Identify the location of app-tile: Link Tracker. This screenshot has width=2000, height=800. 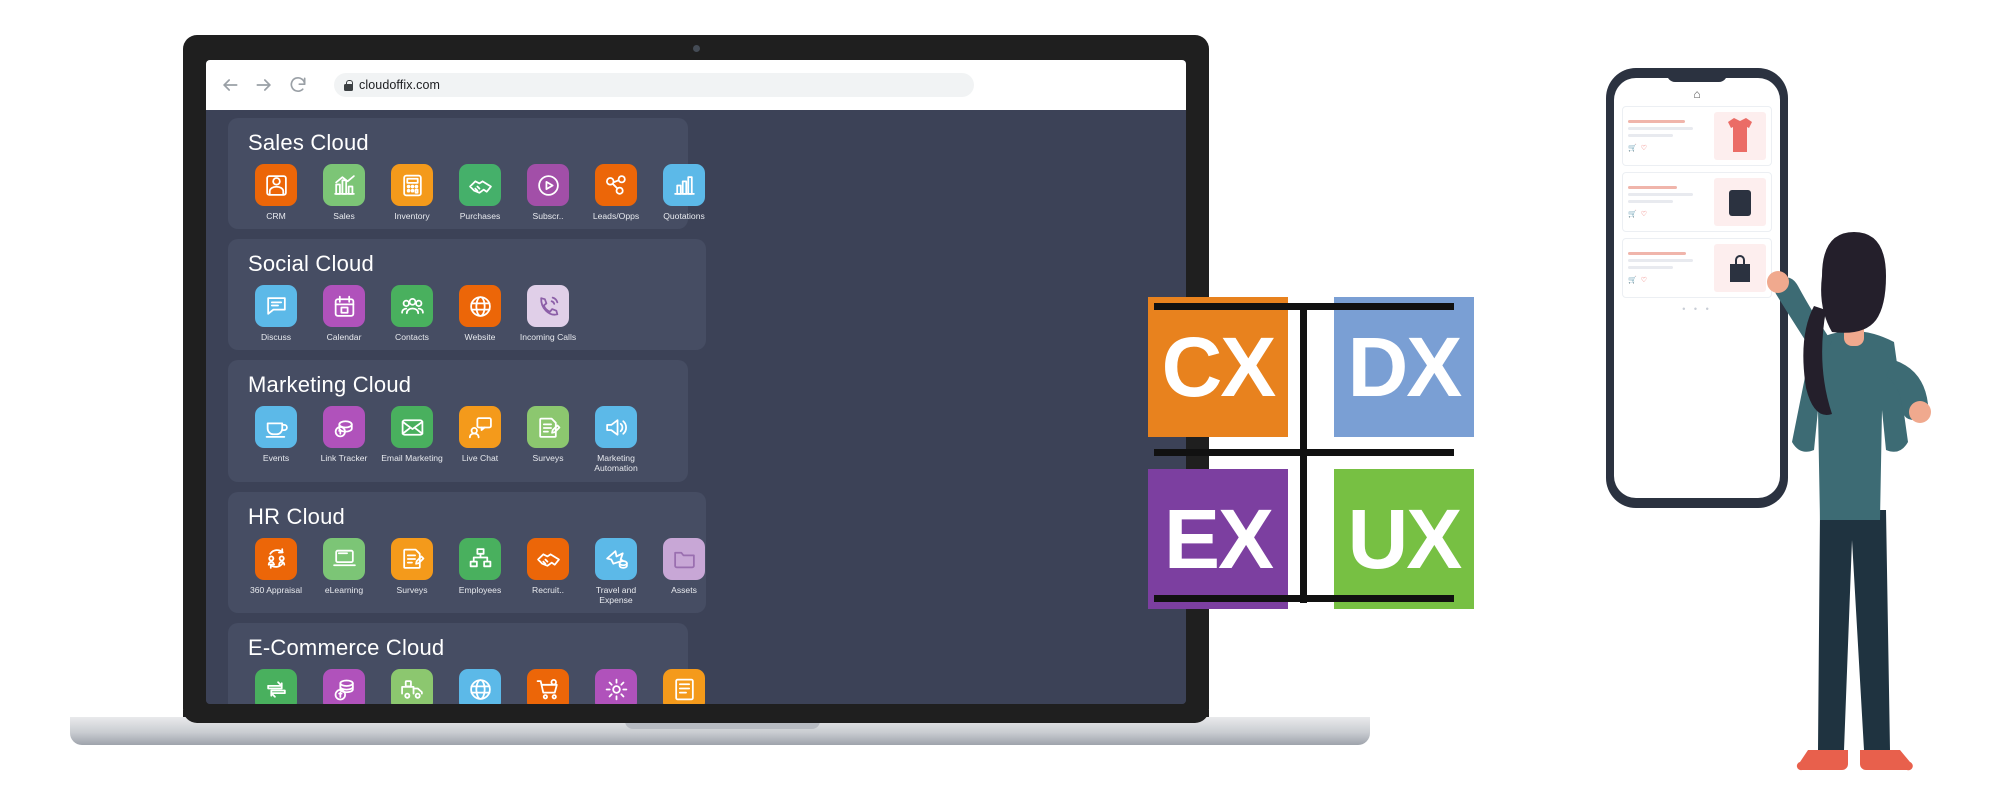
(344, 439).